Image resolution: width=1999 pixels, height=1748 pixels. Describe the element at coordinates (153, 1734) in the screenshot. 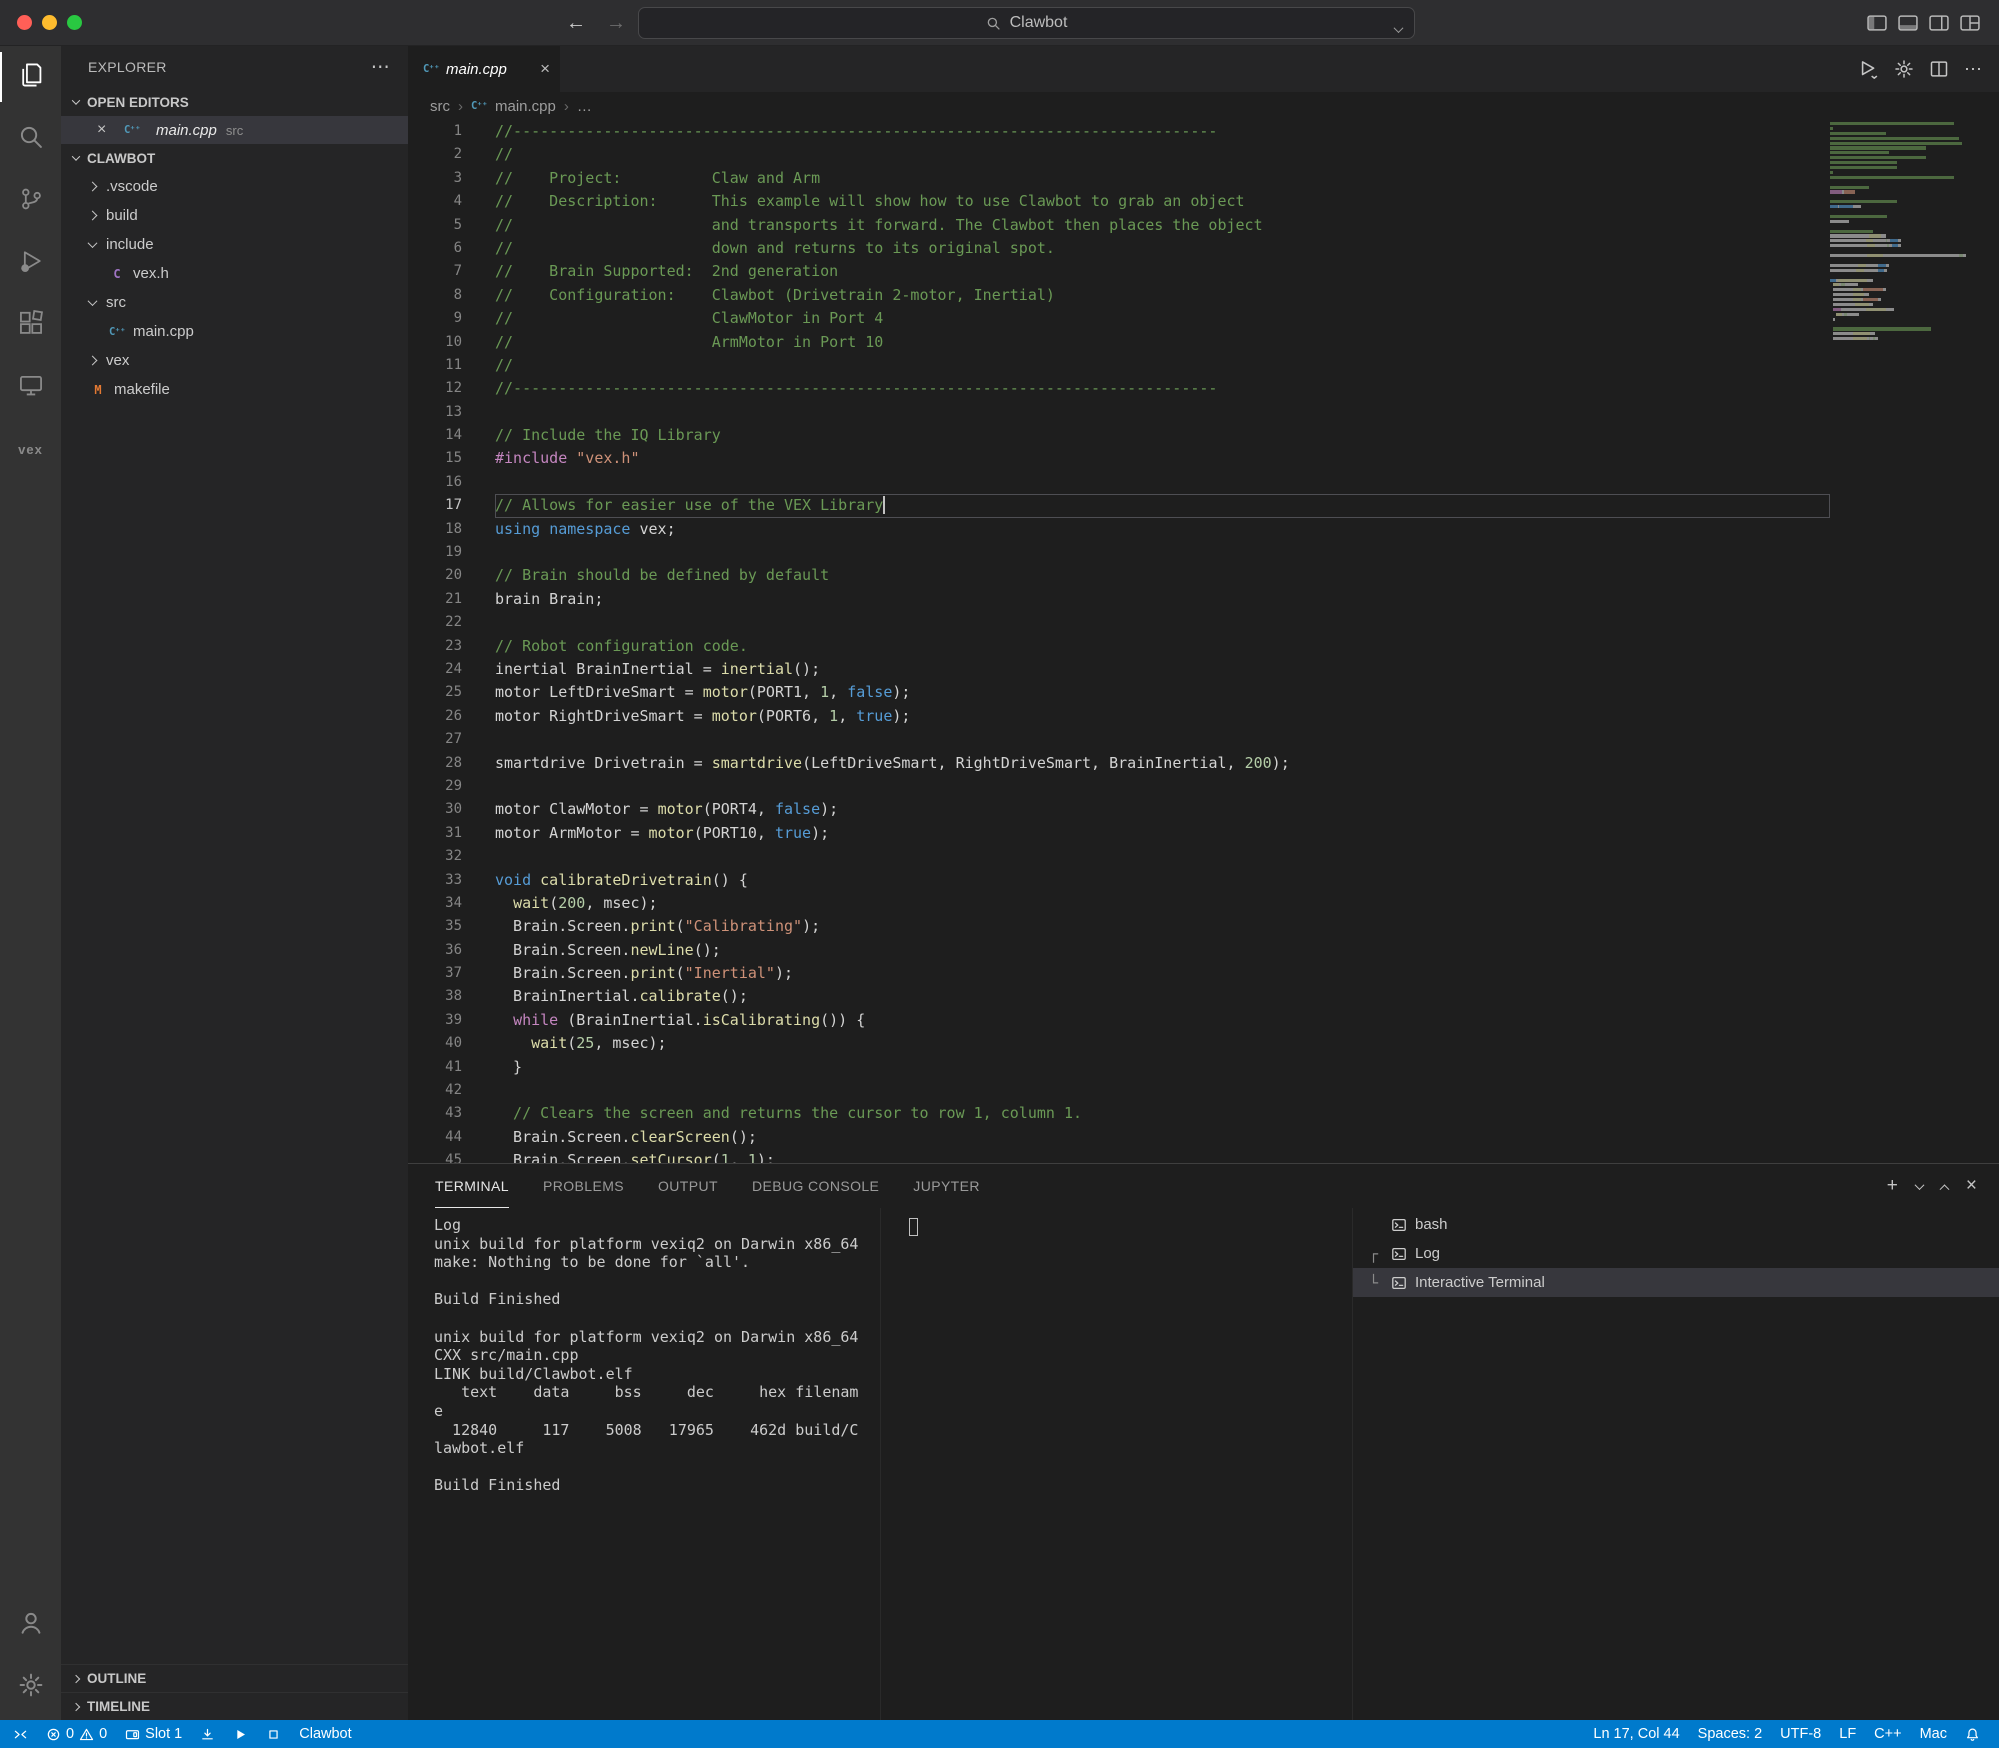

I see `status-vex-slot: Slot 1` at that location.